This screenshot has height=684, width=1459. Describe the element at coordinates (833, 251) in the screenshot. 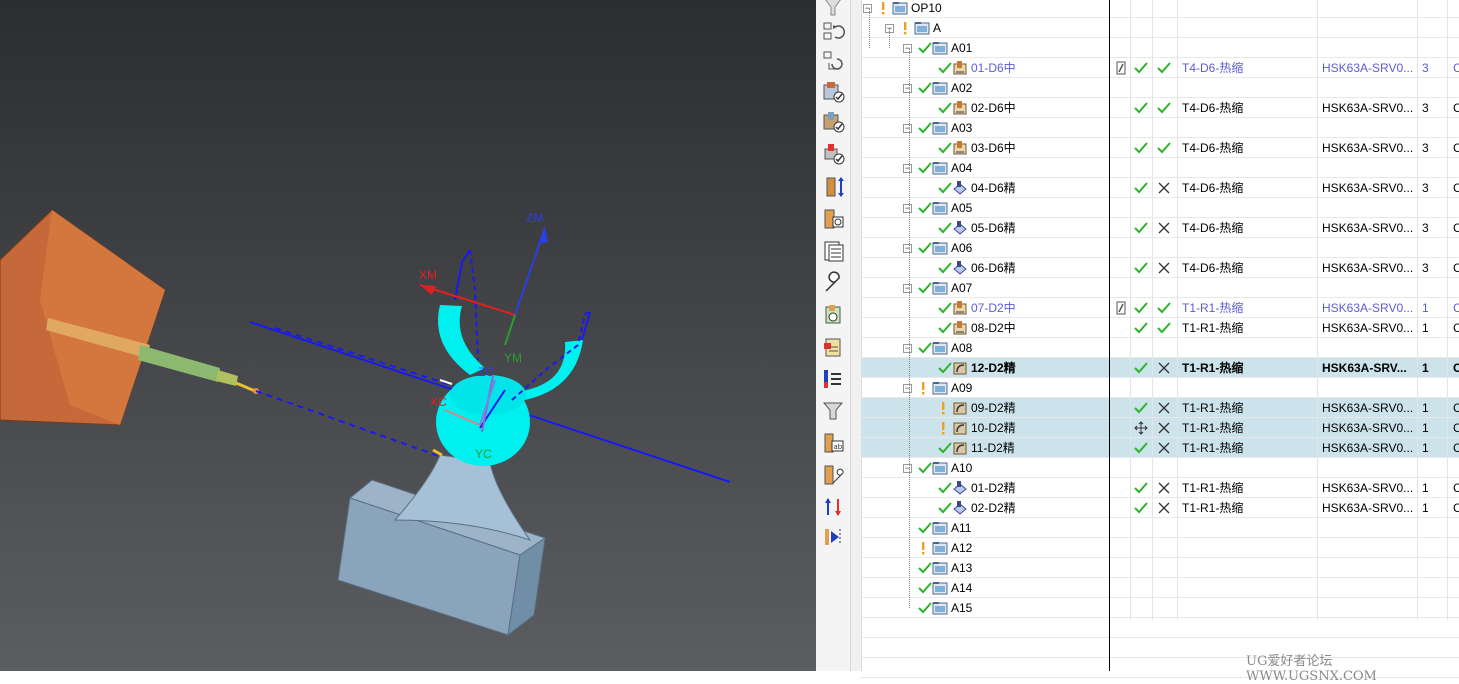

I see `shop-docs-icon` at that location.